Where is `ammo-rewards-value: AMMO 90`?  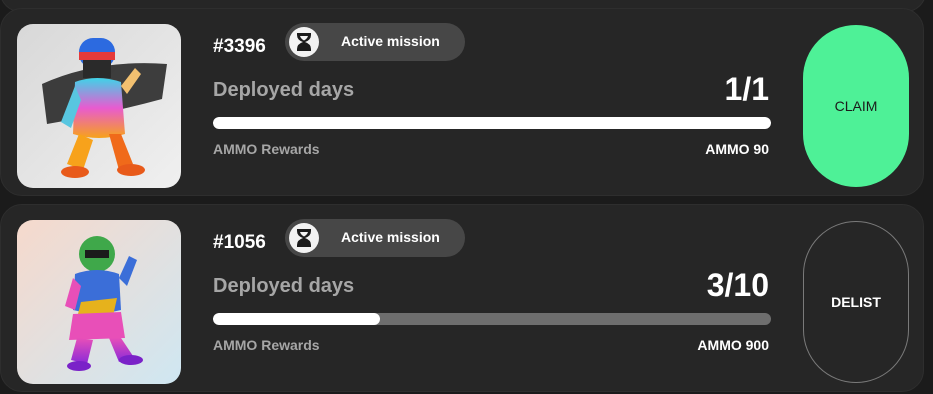
ammo-rewards-value: AMMO 90 is located at coordinates (737, 149).